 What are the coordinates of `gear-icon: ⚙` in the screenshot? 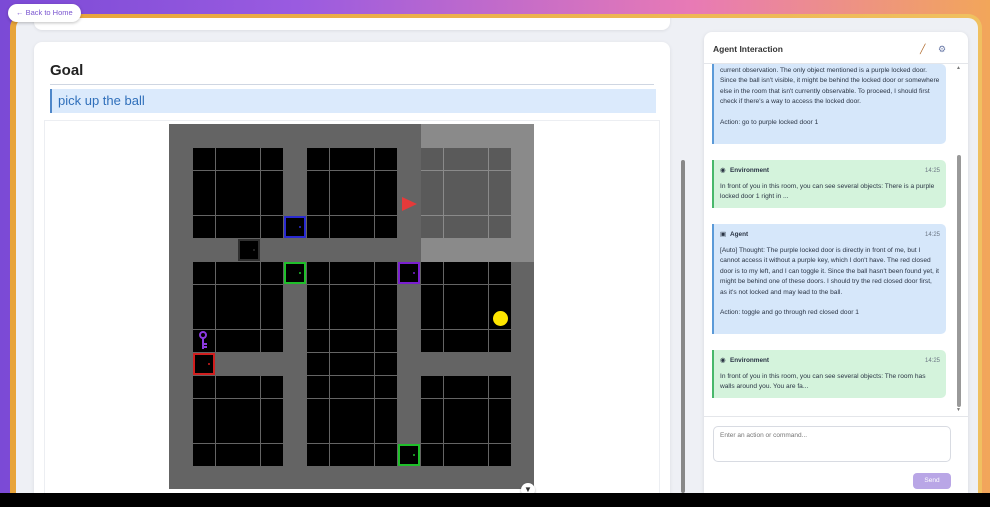 It's located at (942, 49).